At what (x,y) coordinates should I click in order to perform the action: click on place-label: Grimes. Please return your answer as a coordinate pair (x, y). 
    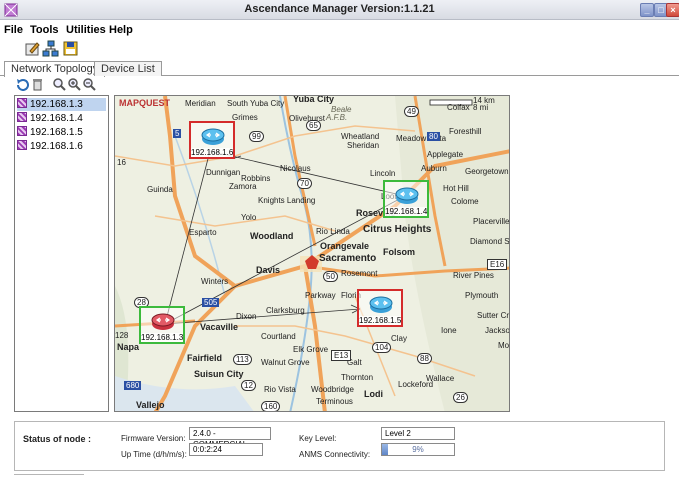
    Looking at the image, I should click on (245, 117).